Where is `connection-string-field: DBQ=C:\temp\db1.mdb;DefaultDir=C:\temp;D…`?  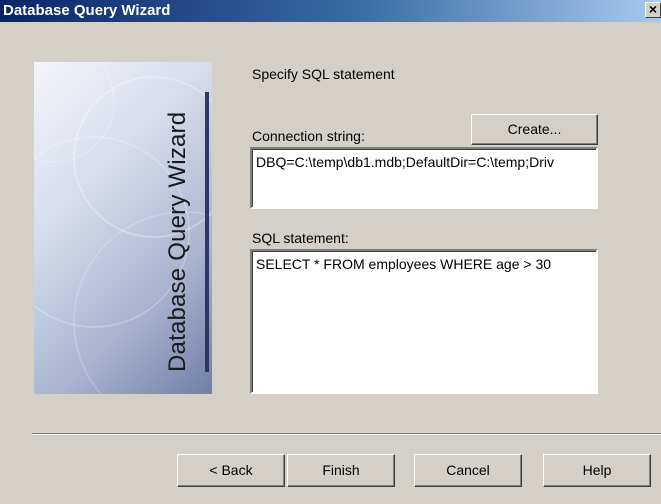 connection-string-field: DBQ=C:\temp\db1.mdb;DefaultDir=C:\temp;D… is located at coordinates (424, 178).